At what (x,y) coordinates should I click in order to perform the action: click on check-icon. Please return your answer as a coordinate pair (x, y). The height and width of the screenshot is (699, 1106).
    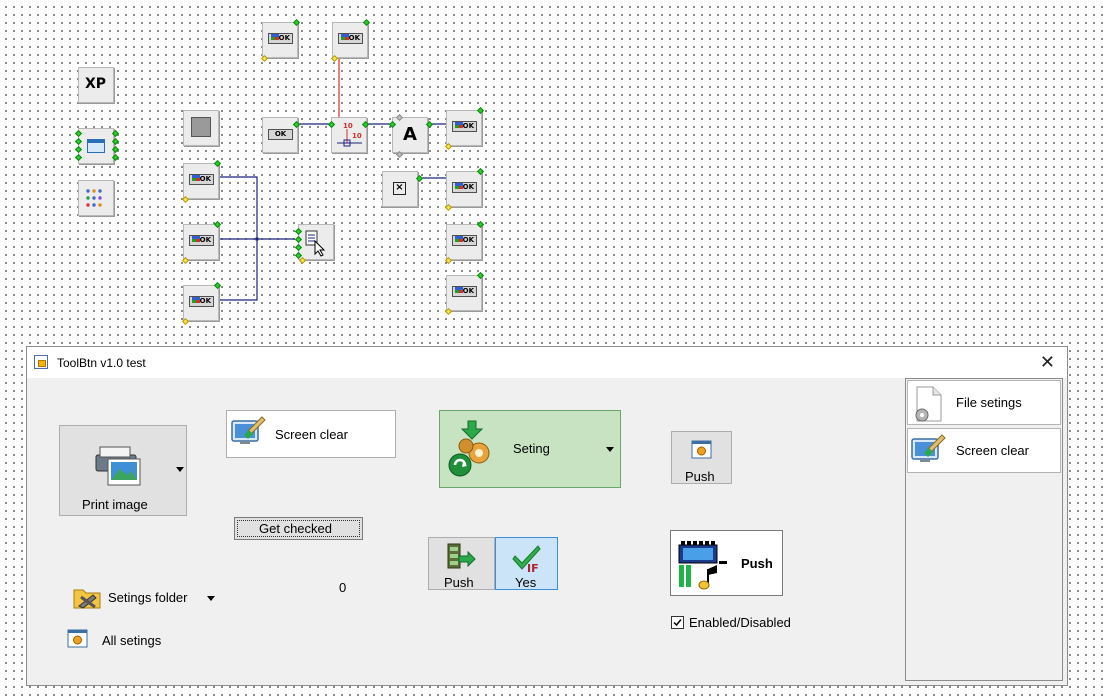
    Looking at the image, I should click on (677, 623).